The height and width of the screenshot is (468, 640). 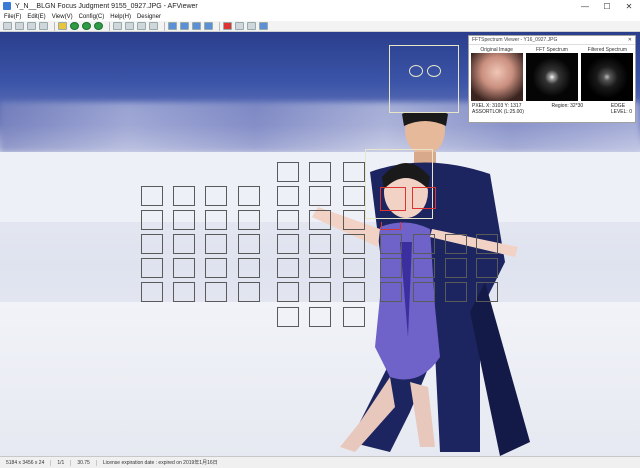 What do you see at coordinates (86, 26) in the screenshot?
I see `forward-icon` at bounding box center [86, 26].